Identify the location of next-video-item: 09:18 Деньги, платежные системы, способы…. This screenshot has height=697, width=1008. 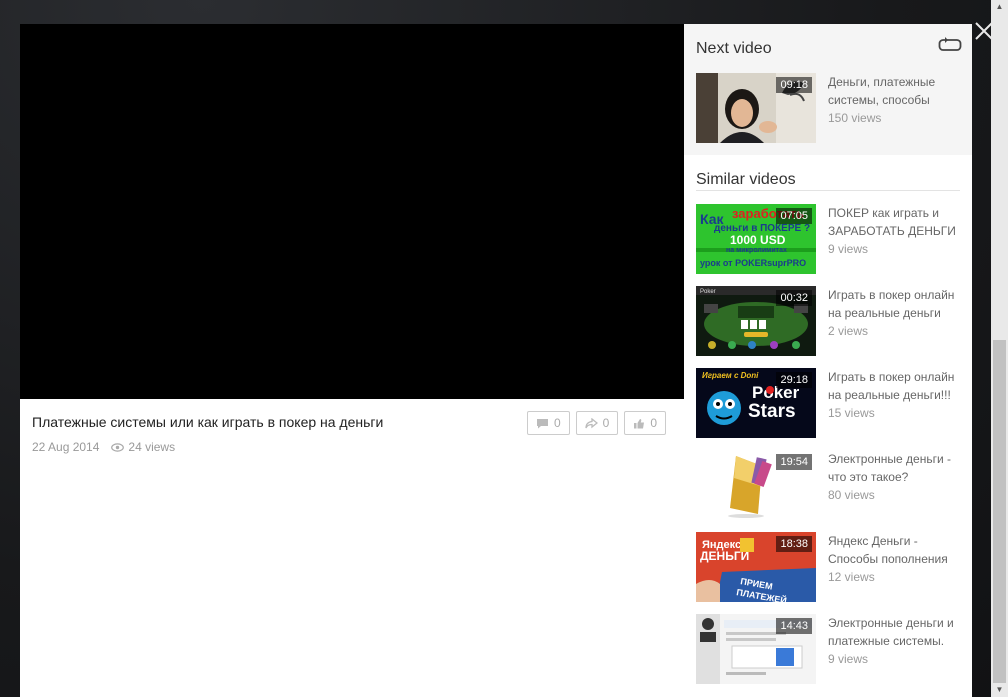
(829, 108).